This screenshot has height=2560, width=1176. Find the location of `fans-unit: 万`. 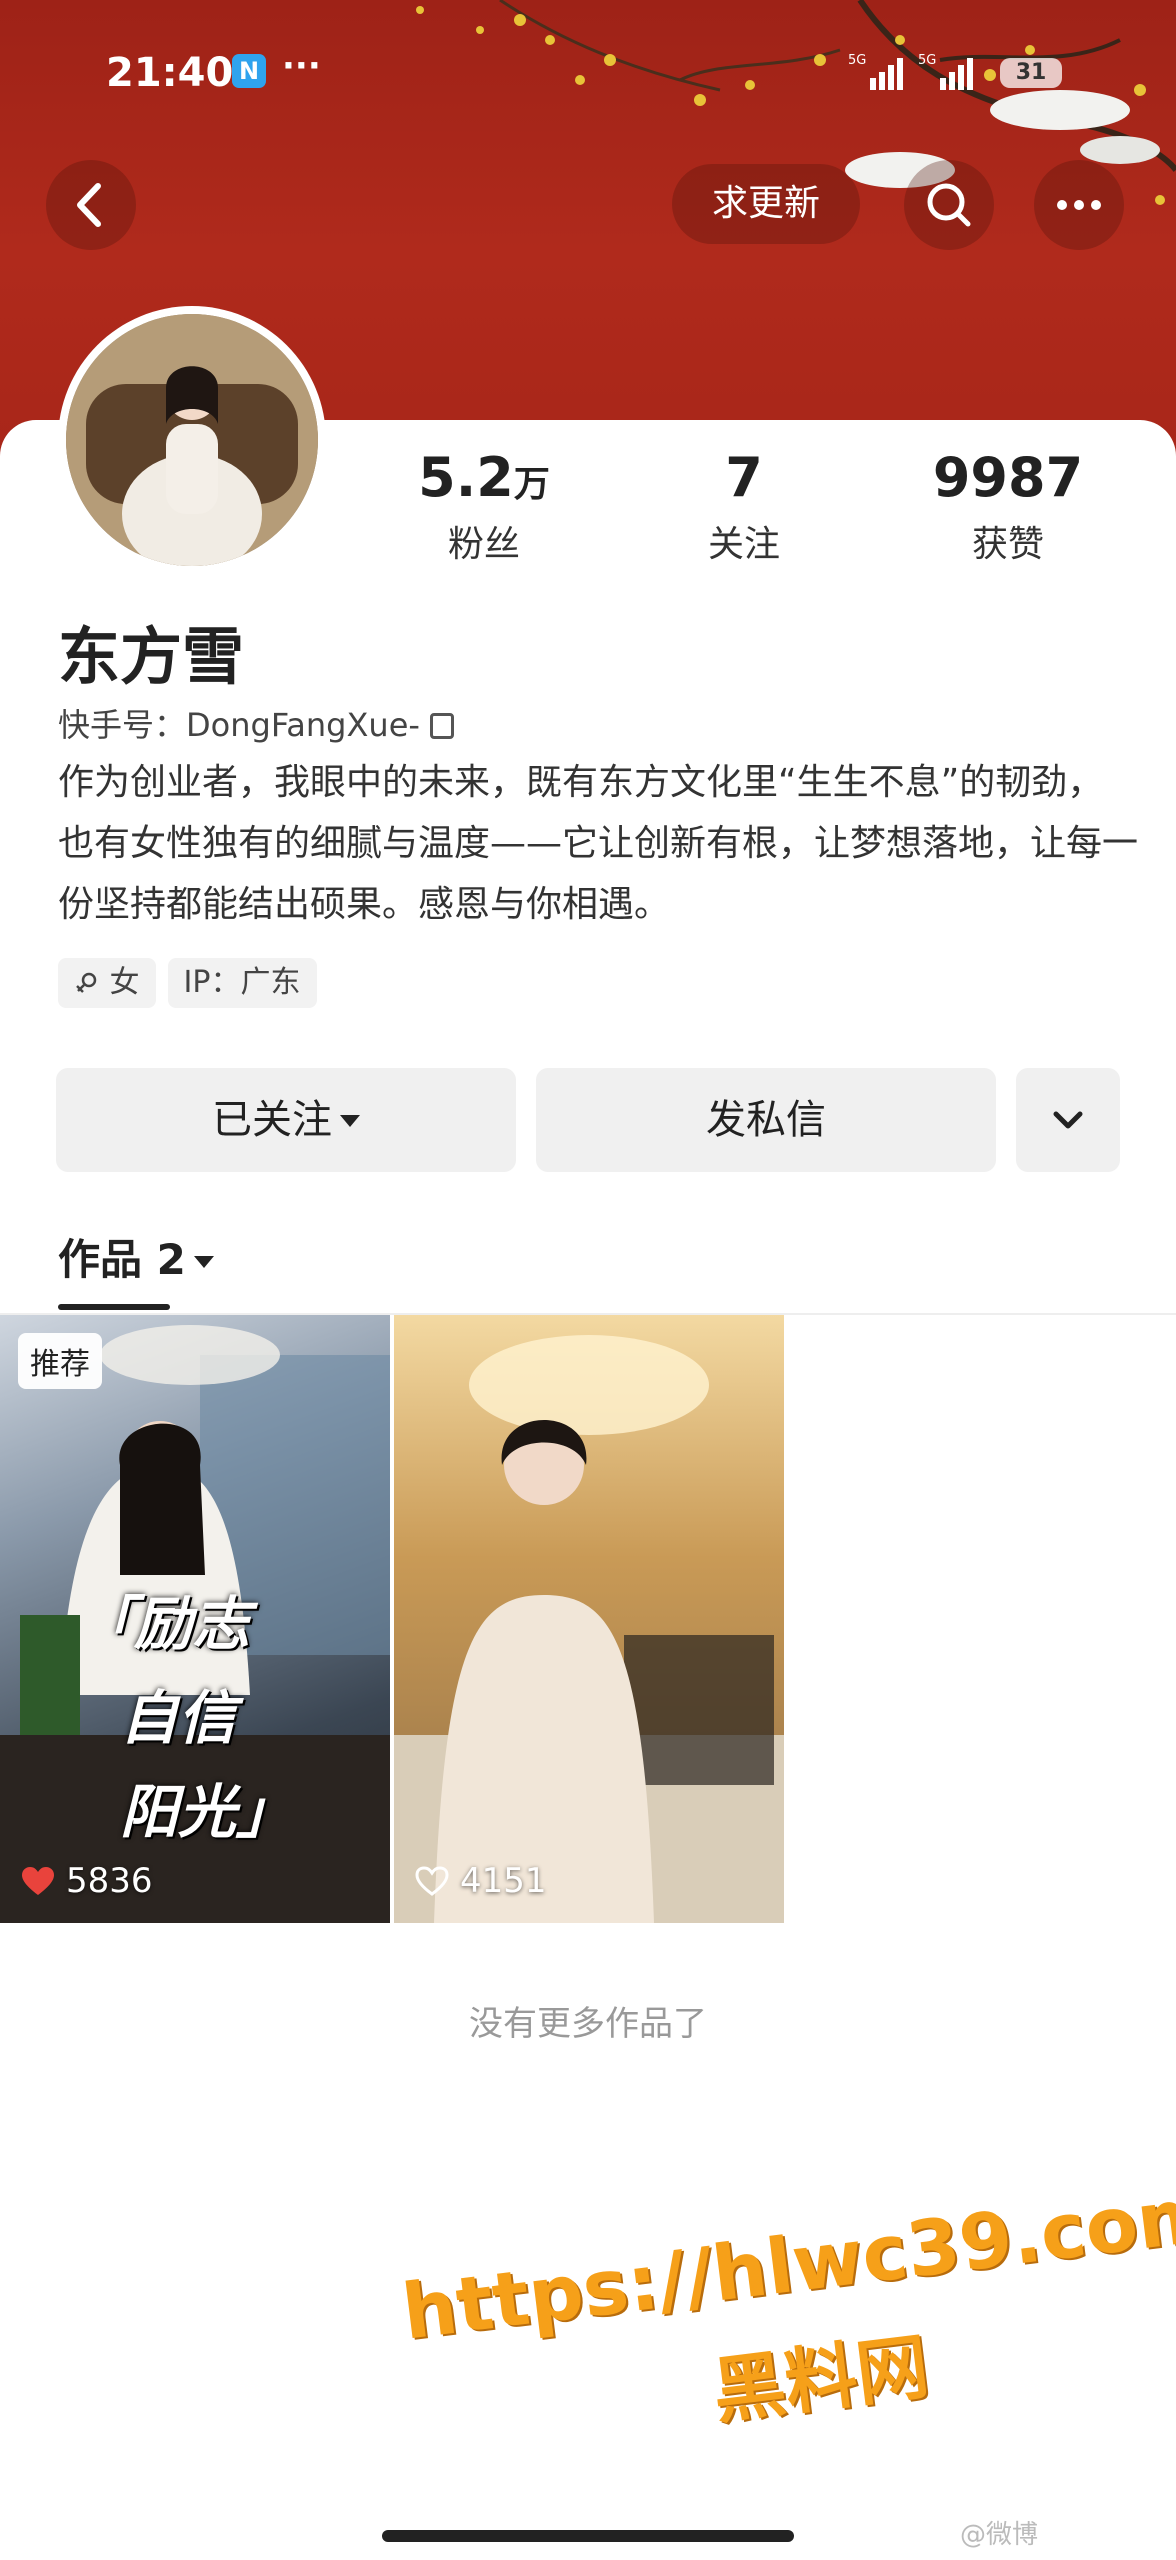

fans-unit: 万 is located at coordinates (531, 484).